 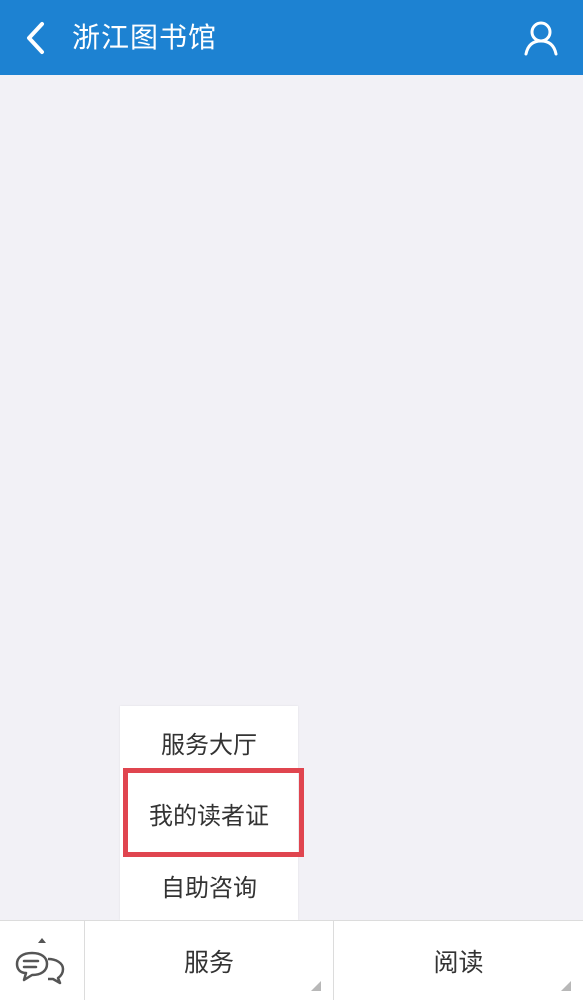 I want to click on menu-item-service-hall: 服务大厅, so click(x=209, y=742).